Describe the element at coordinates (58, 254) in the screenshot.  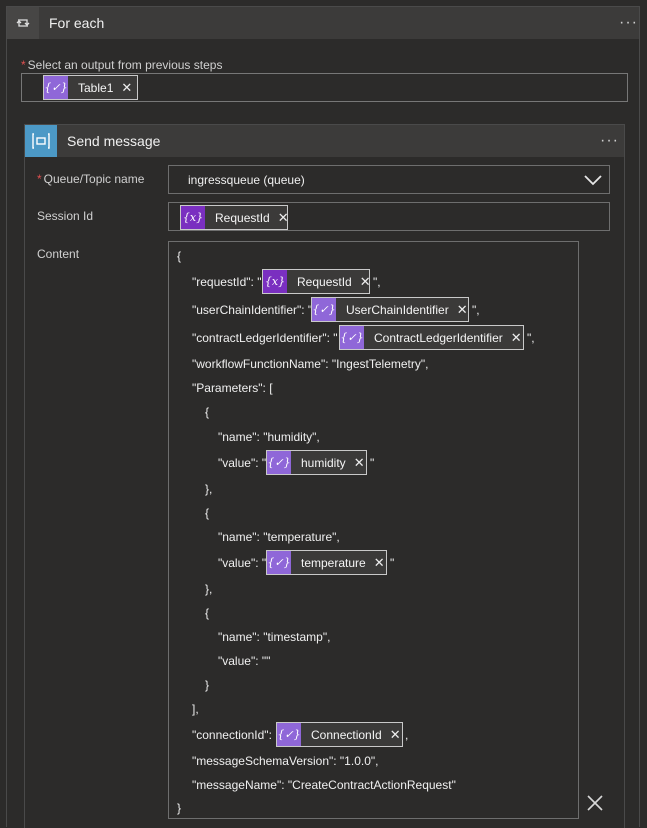
I see `content-label: Content` at that location.